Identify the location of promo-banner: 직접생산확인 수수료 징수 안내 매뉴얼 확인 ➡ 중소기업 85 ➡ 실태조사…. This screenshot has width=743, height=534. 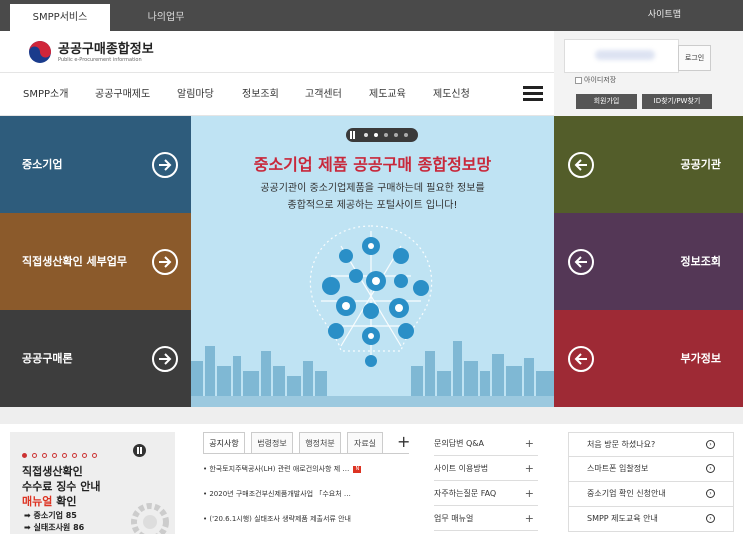
(92, 483).